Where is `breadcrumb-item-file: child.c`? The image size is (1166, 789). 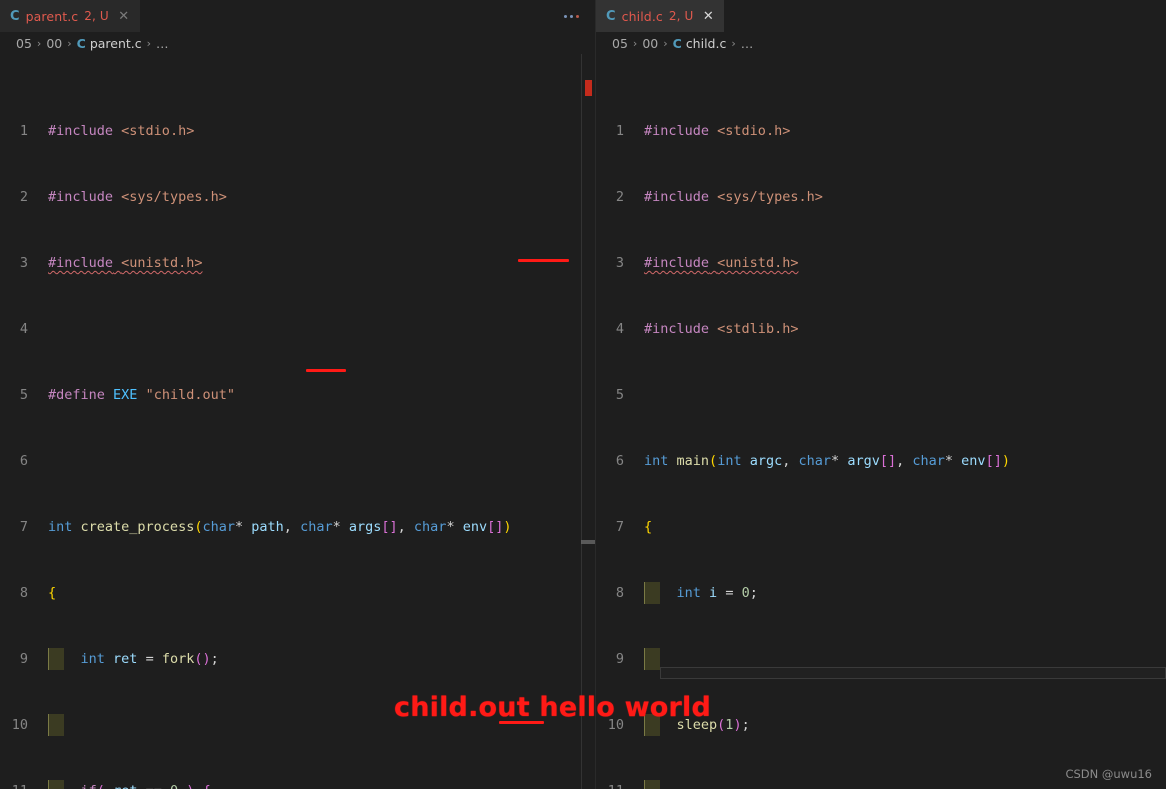
breadcrumb-item-file: child.c is located at coordinates (706, 43).